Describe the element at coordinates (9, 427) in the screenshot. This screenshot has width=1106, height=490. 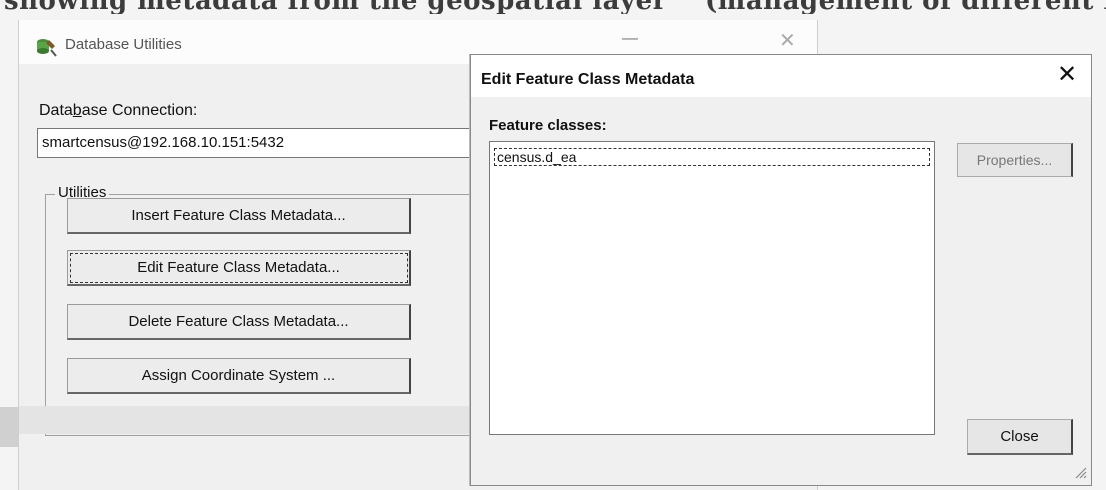
I see `left-edge-strip` at that location.